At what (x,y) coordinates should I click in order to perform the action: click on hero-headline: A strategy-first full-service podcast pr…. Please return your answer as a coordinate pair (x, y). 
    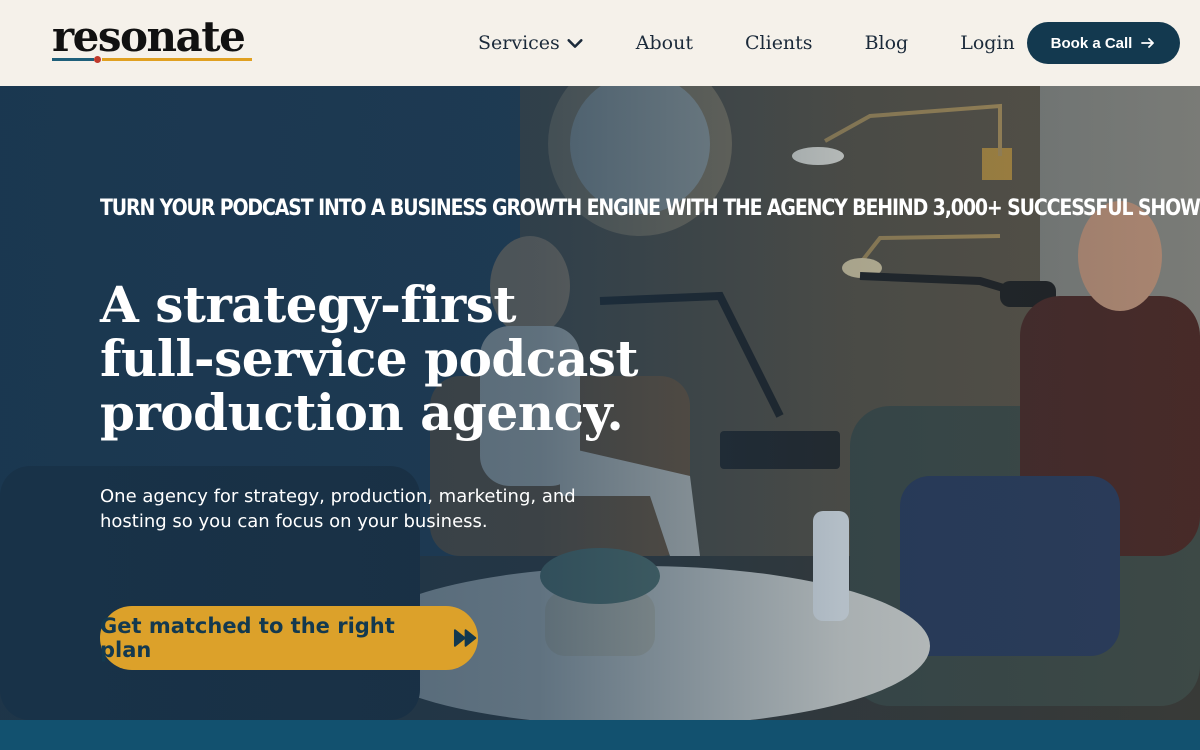
    Looking at the image, I should click on (369, 358).